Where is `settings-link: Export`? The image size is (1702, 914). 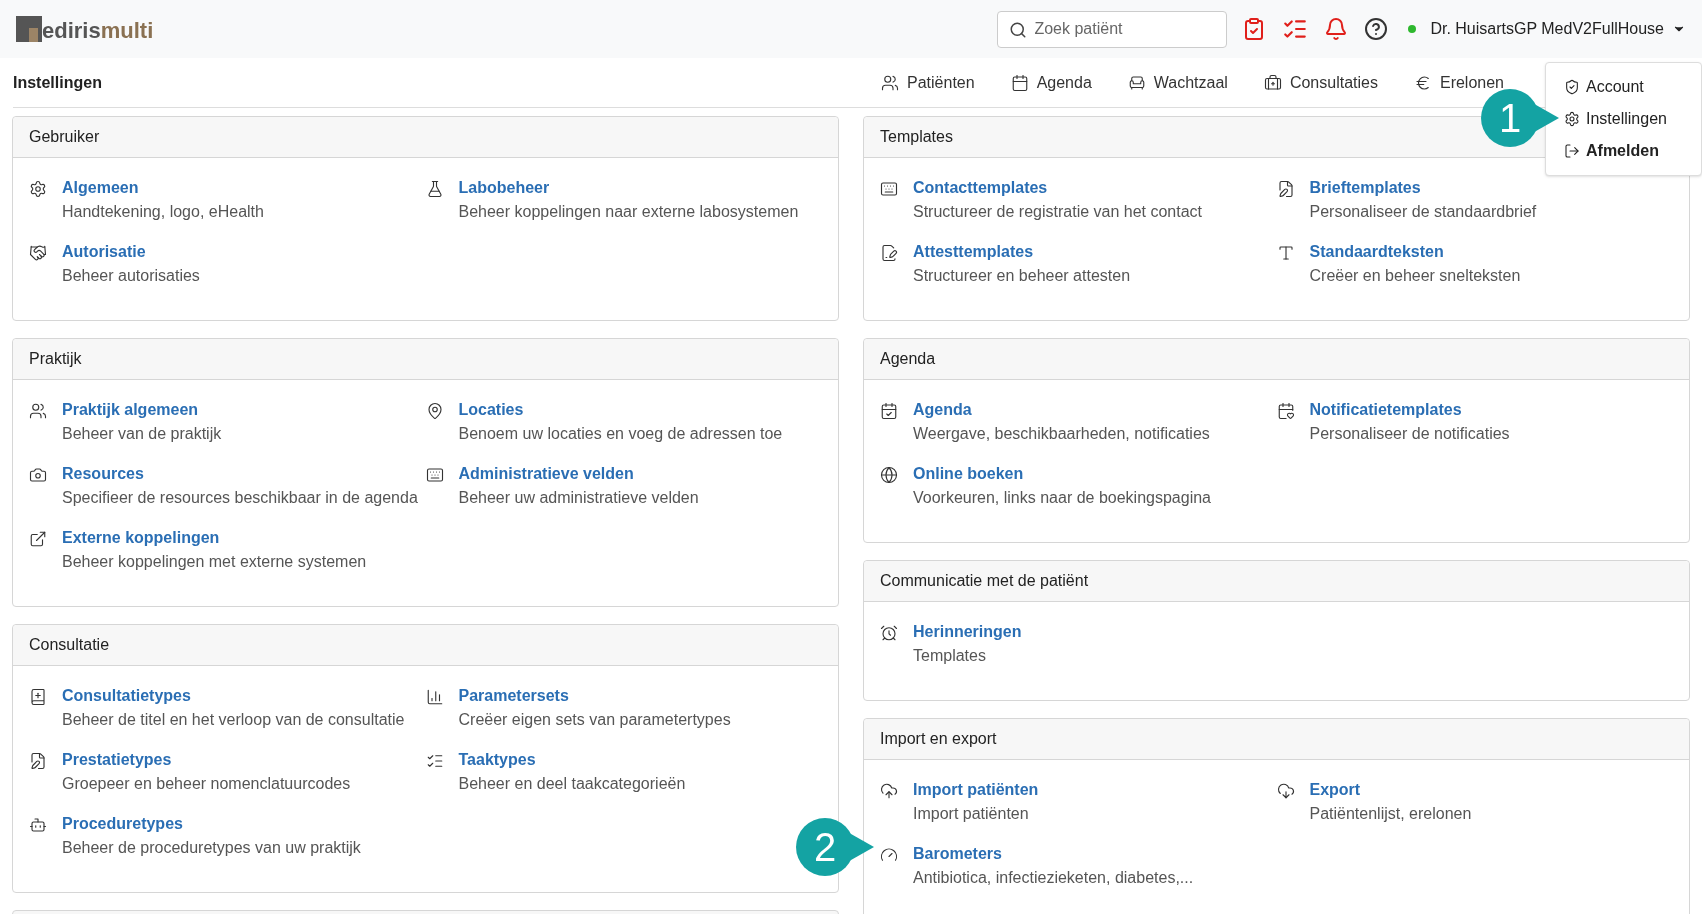
settings-link: Export is located at coordinates (1390, 790).